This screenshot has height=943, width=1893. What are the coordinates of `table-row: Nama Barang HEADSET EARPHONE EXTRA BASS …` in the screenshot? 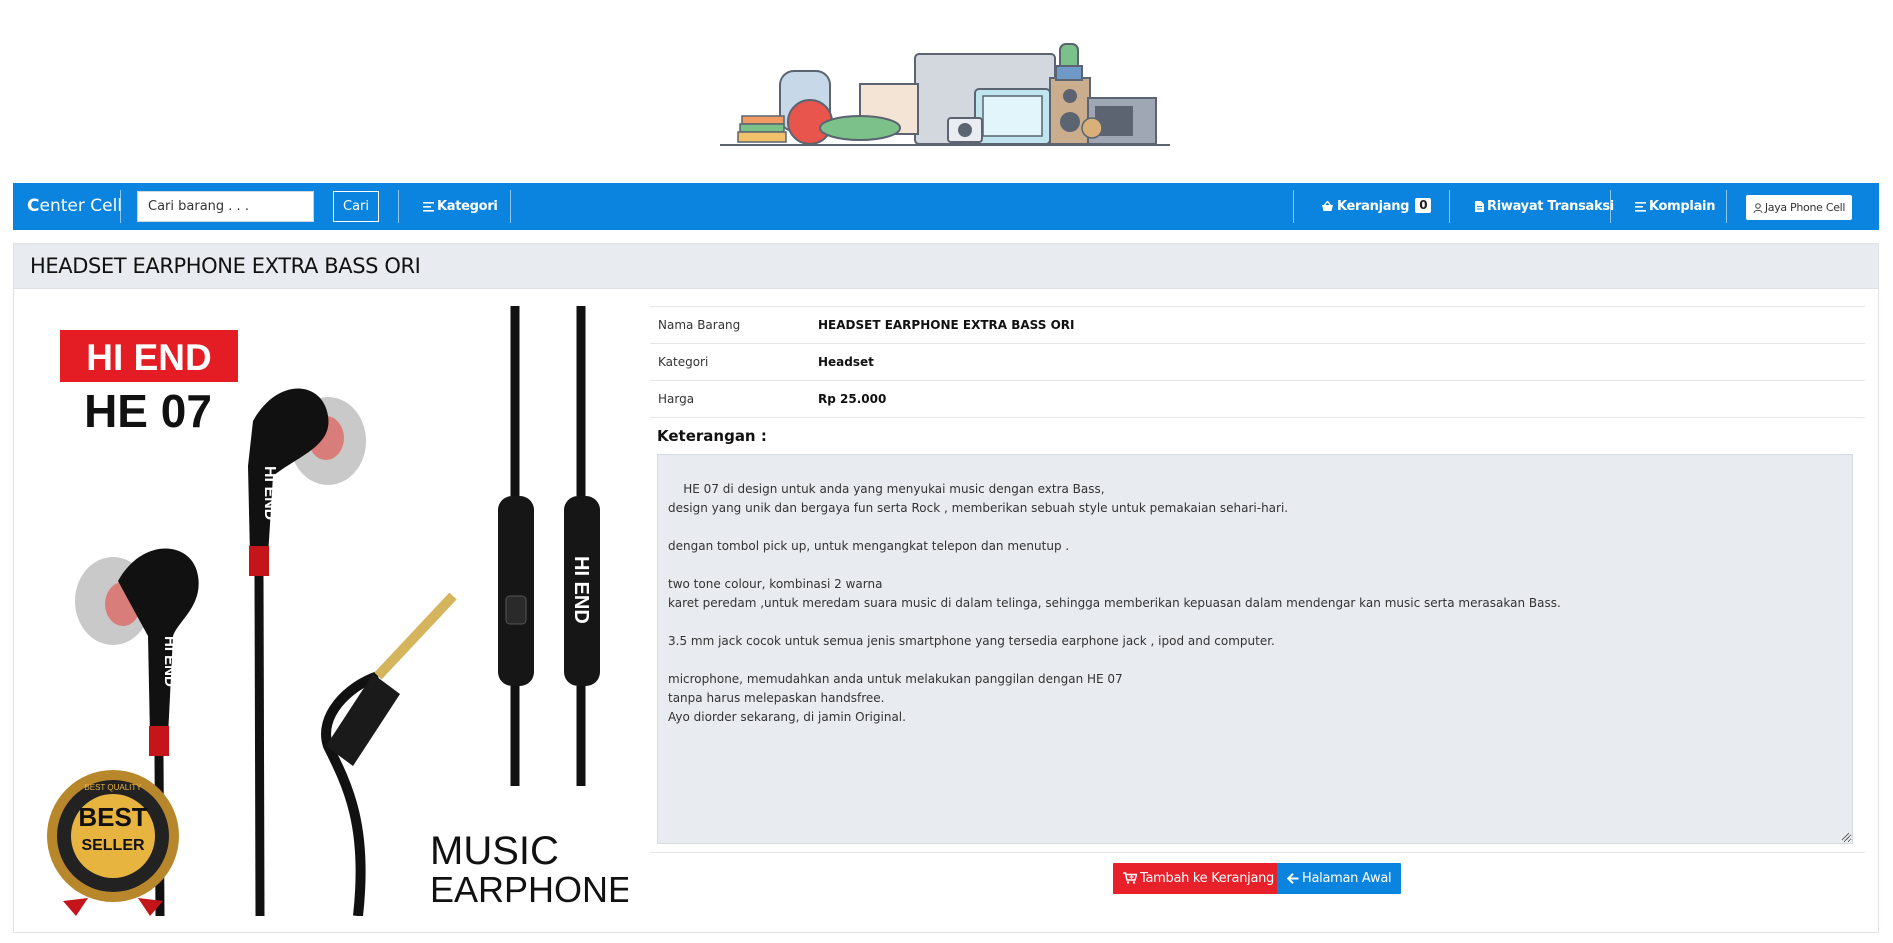 It's located at (1257, 325).